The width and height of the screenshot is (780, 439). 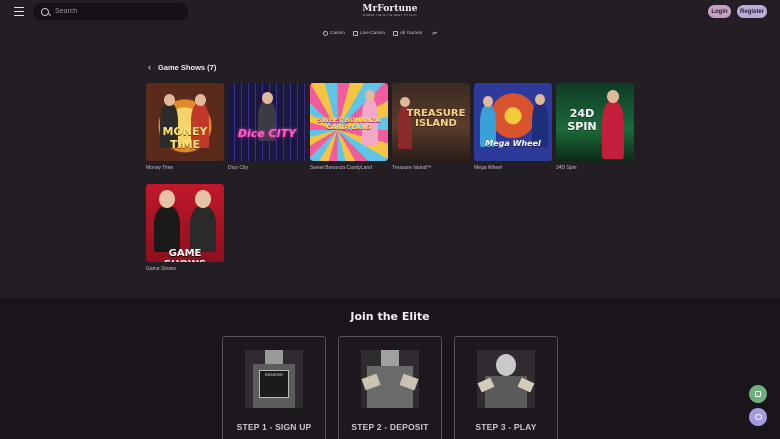 I want to click on nav-casino-label: Casino, so click(x=337, y=33).